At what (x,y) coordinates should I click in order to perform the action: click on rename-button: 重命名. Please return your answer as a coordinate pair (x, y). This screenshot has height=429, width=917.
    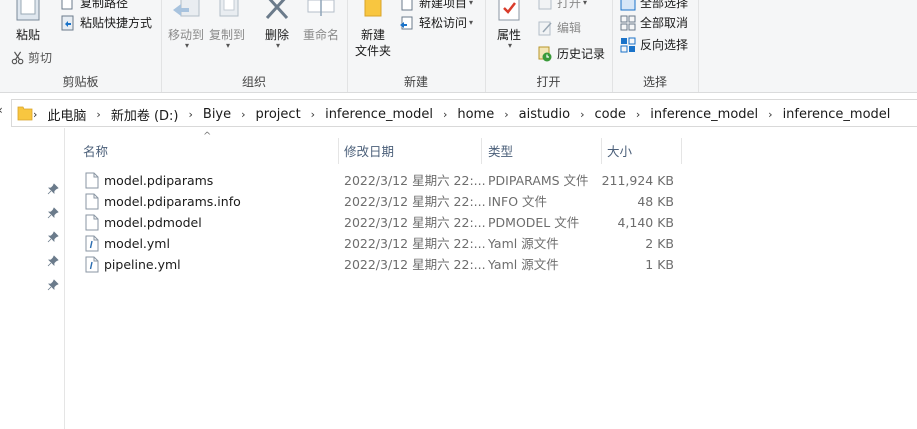
    Looking at the image, I should click on (321, 21).